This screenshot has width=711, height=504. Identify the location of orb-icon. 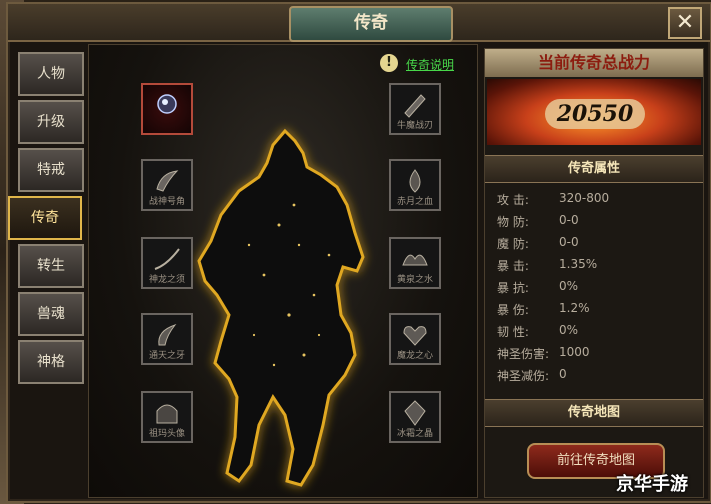
(167, 104).